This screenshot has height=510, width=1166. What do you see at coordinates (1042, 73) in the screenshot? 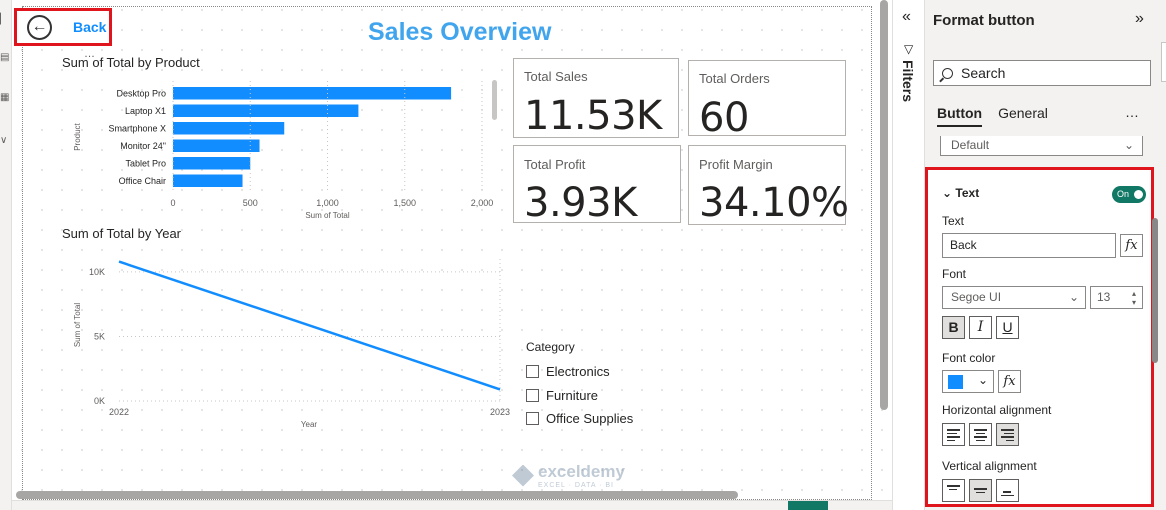
I see `search-input: Search` at bounding box center [1042, 73].